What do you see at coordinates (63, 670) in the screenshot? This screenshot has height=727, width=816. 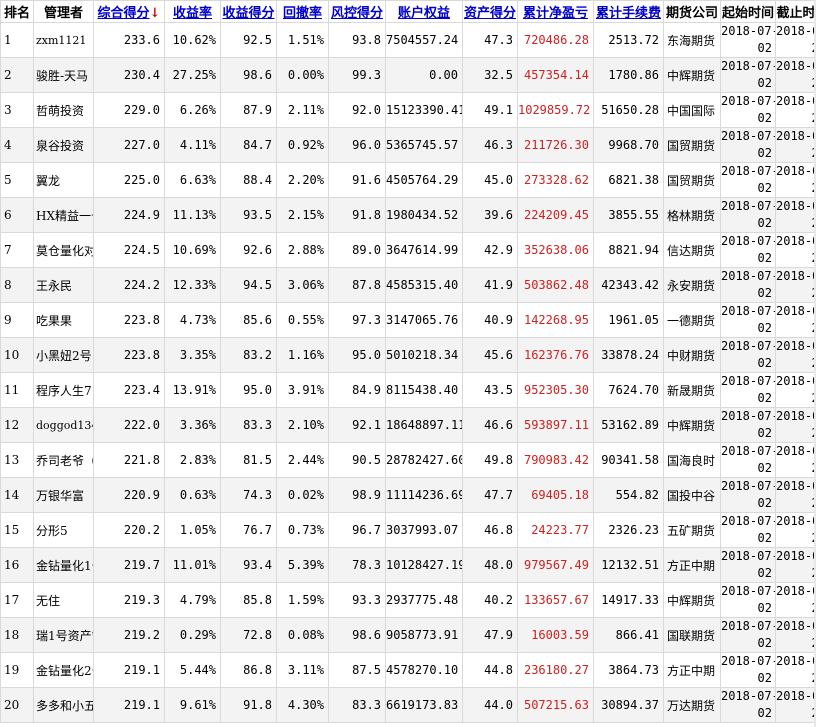 I see `manager-cell: 金钻量化2号` at bounding box center [63, 670].